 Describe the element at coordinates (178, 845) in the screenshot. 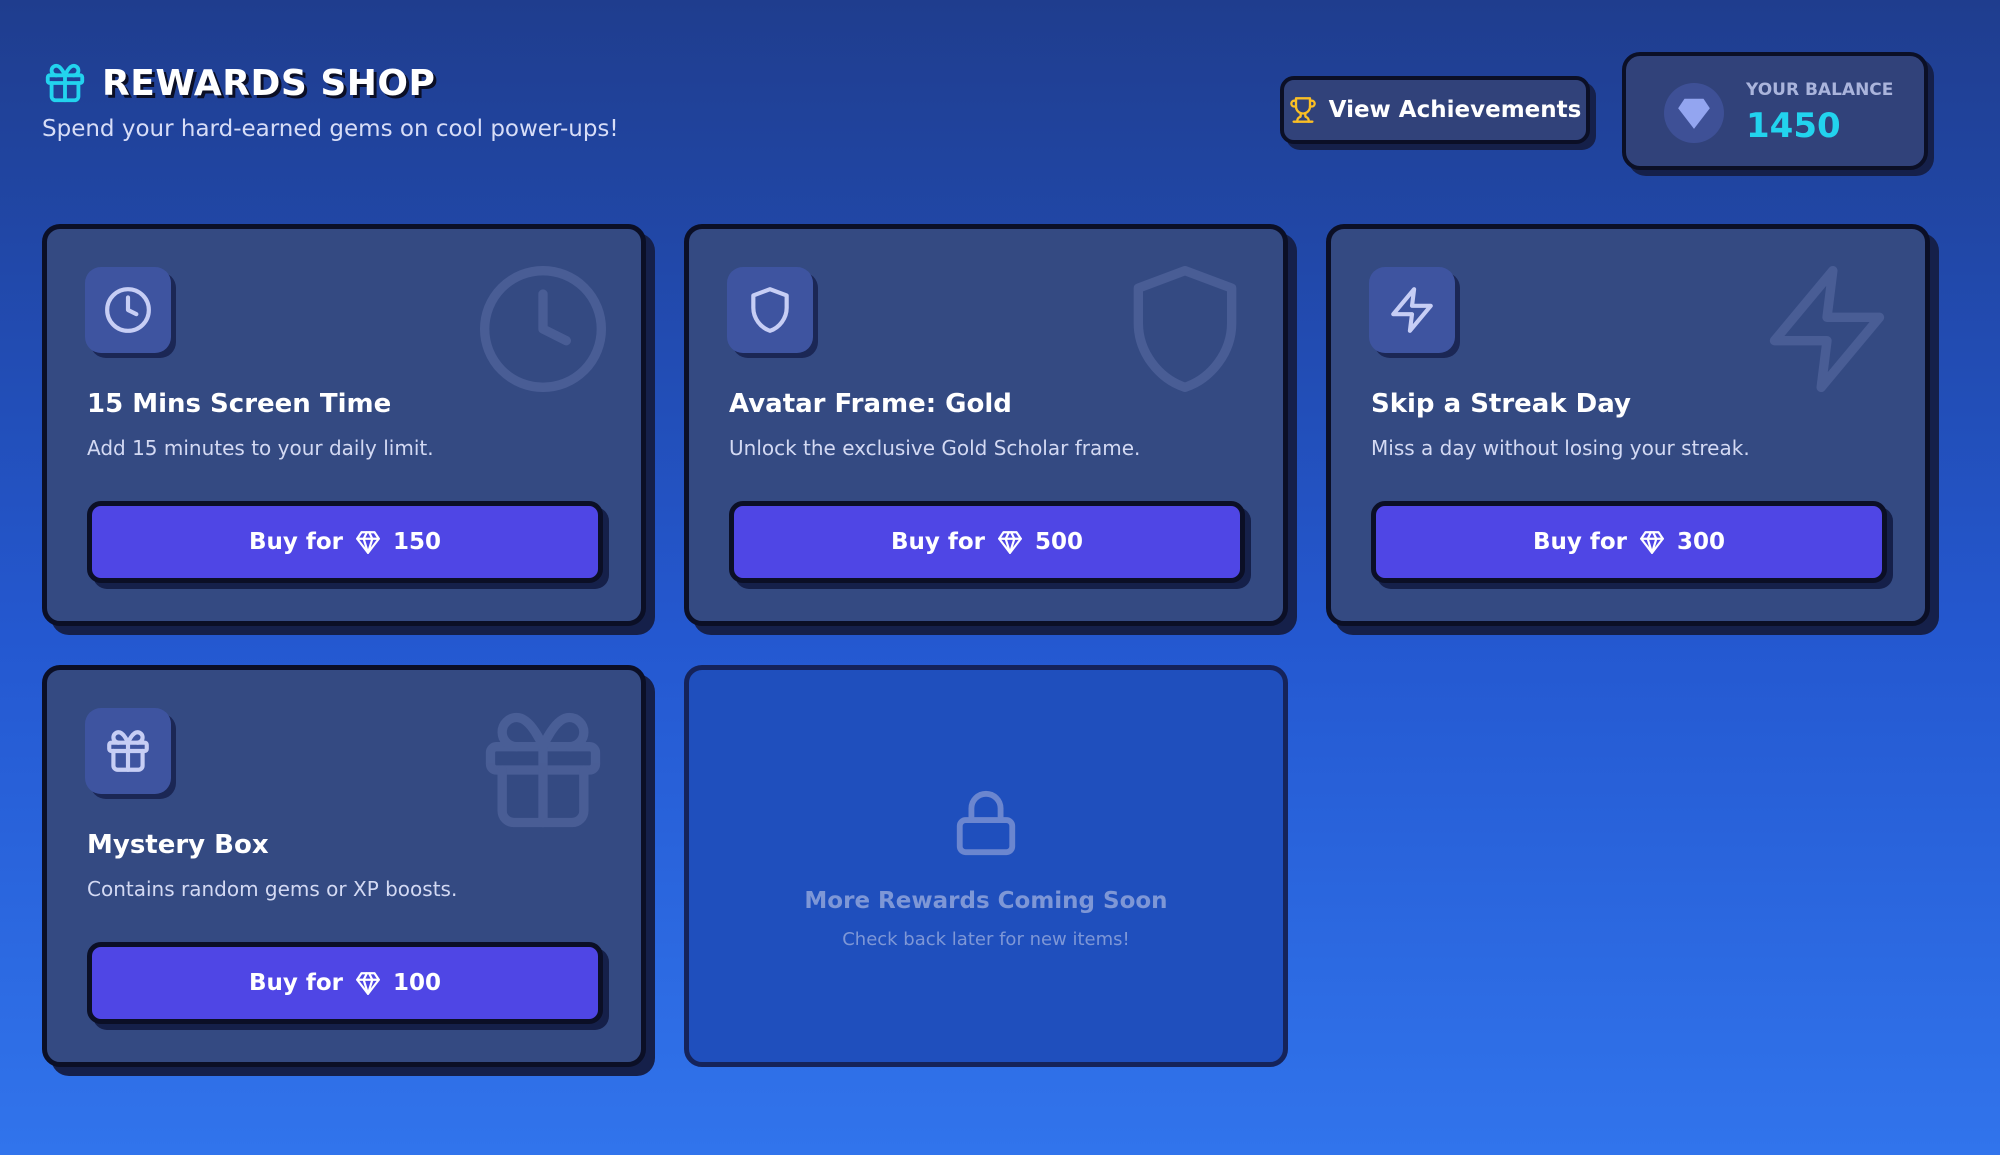

I see `card-title: Mystery Box` at that location.